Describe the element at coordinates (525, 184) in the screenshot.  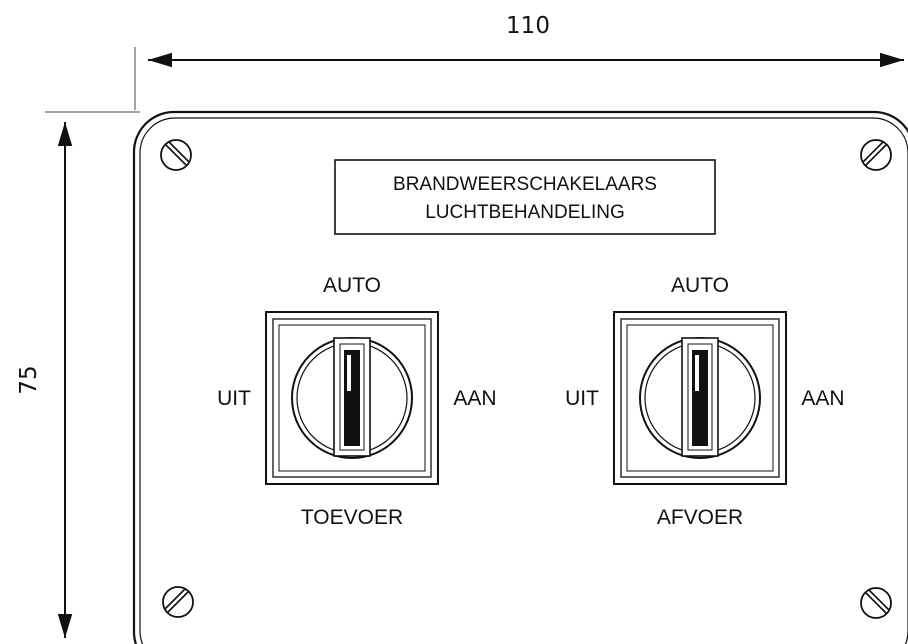
I see `title-line-1: BRANDWEERSCHAKELAARS` at that location.